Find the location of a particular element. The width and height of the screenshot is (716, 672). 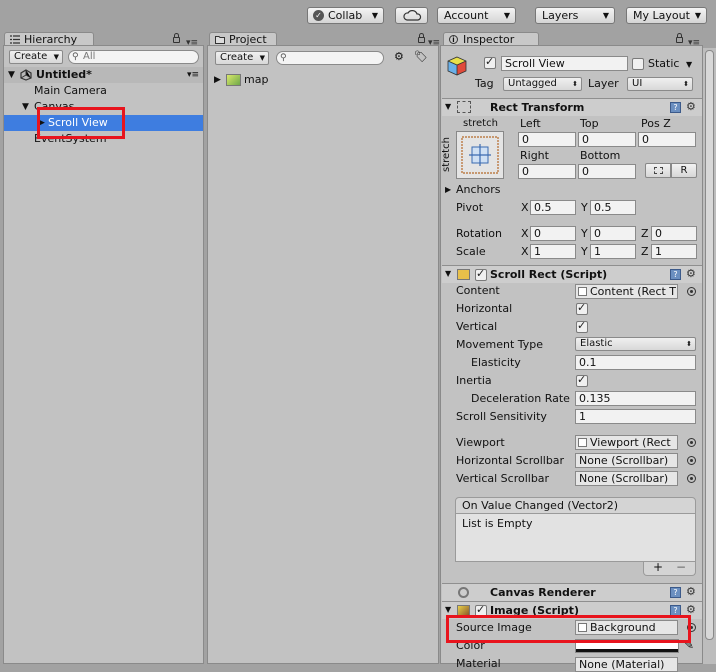

collab-button: ✓ Collab ▼ is located at coordinates (345, 15).